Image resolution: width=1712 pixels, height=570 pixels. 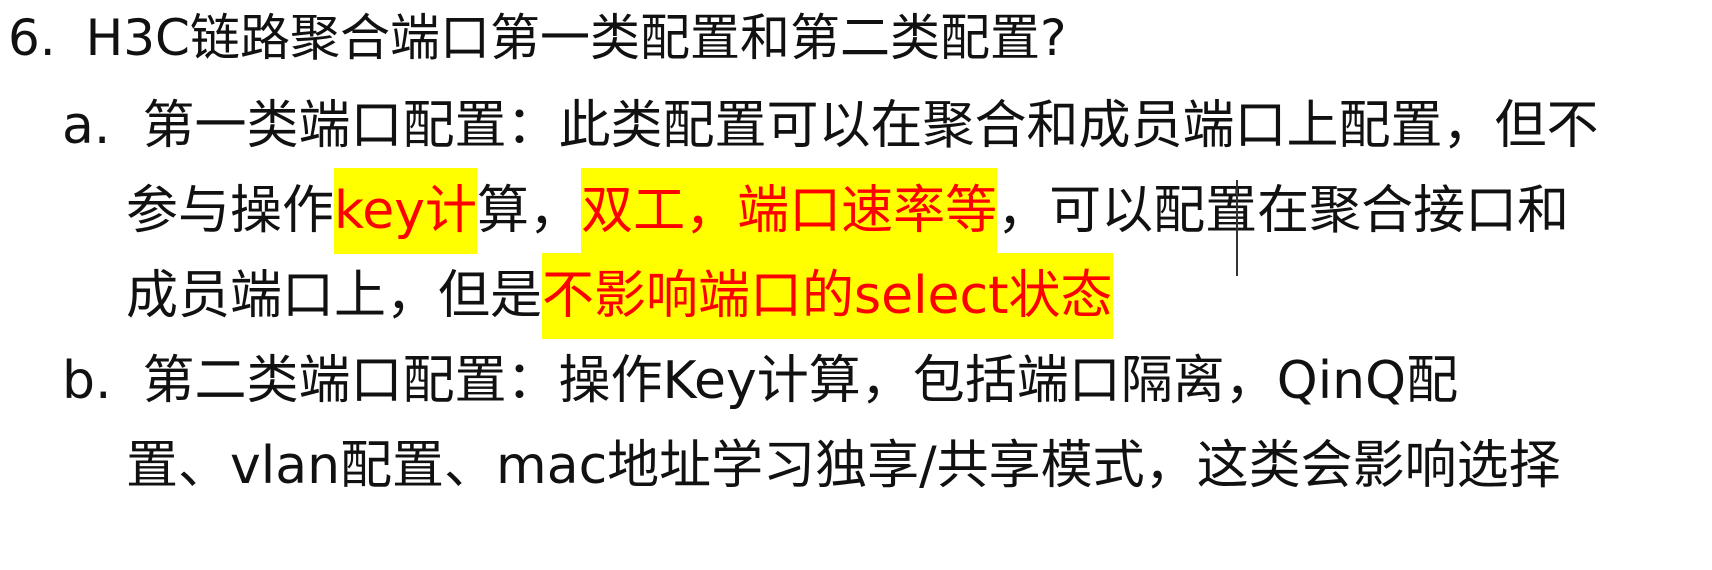 I want to click on item-a-line-2: 参与操作key计算，双工，端口速率等，可以配置在聚合接口和, so click(x=847, y=211).